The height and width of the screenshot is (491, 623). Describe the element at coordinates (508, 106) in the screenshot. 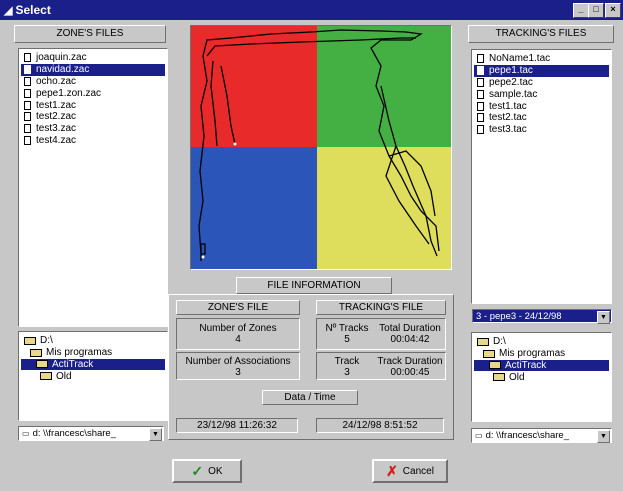

I see `file-name: test1.tac` at that location.